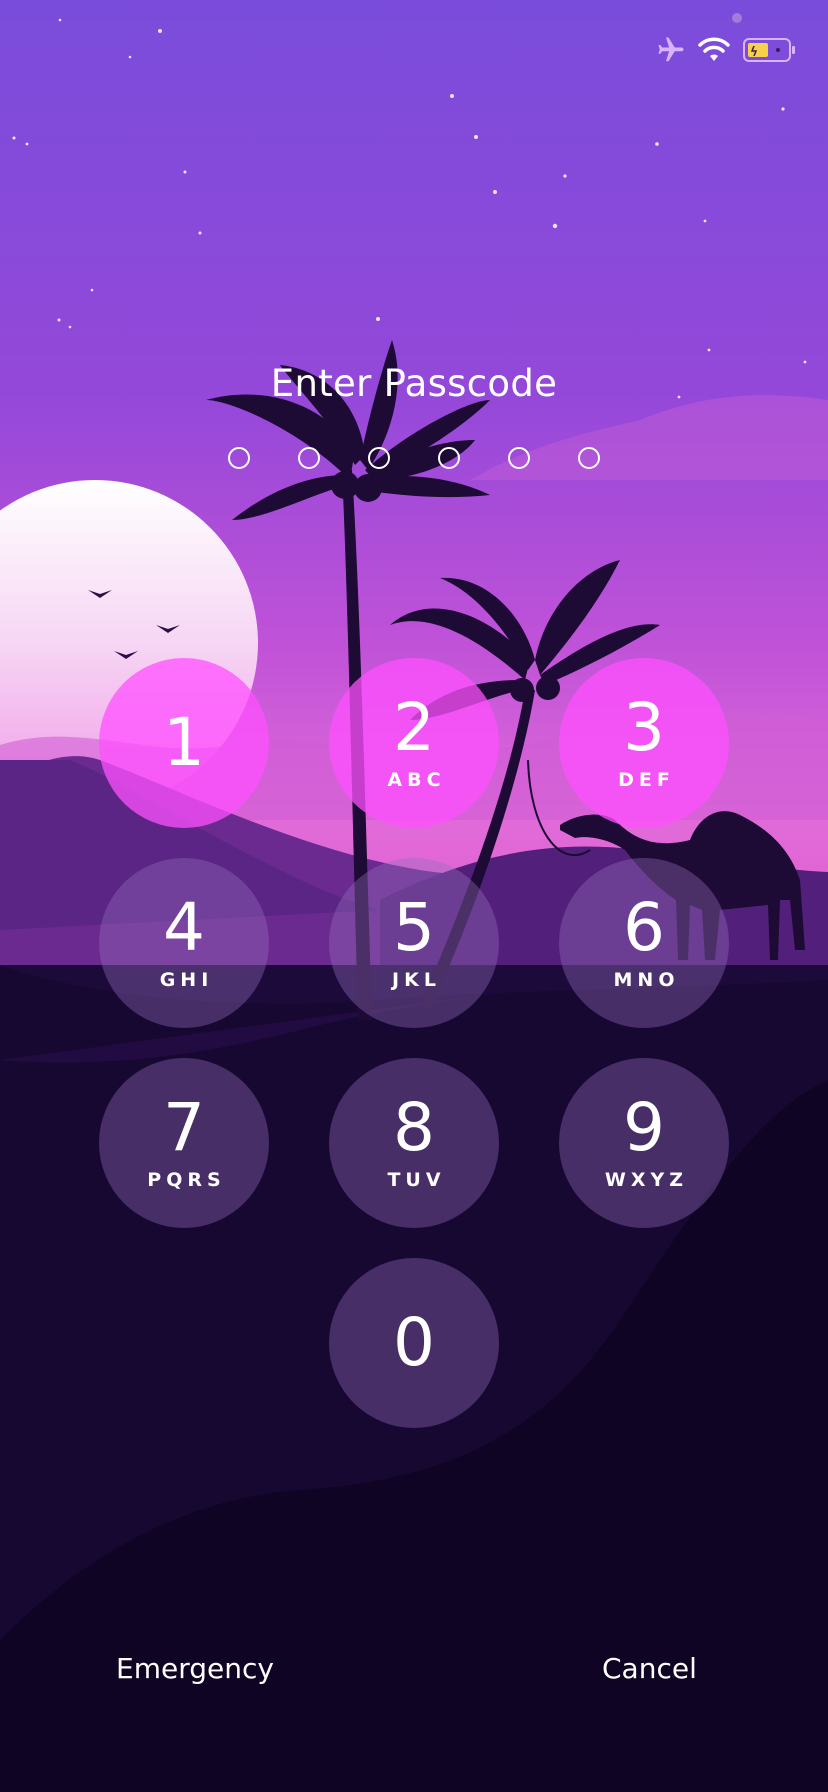 The width and height of the screenshot is (828, 1792). I want to click on key-5: 5 JKL, so click(414, 943).